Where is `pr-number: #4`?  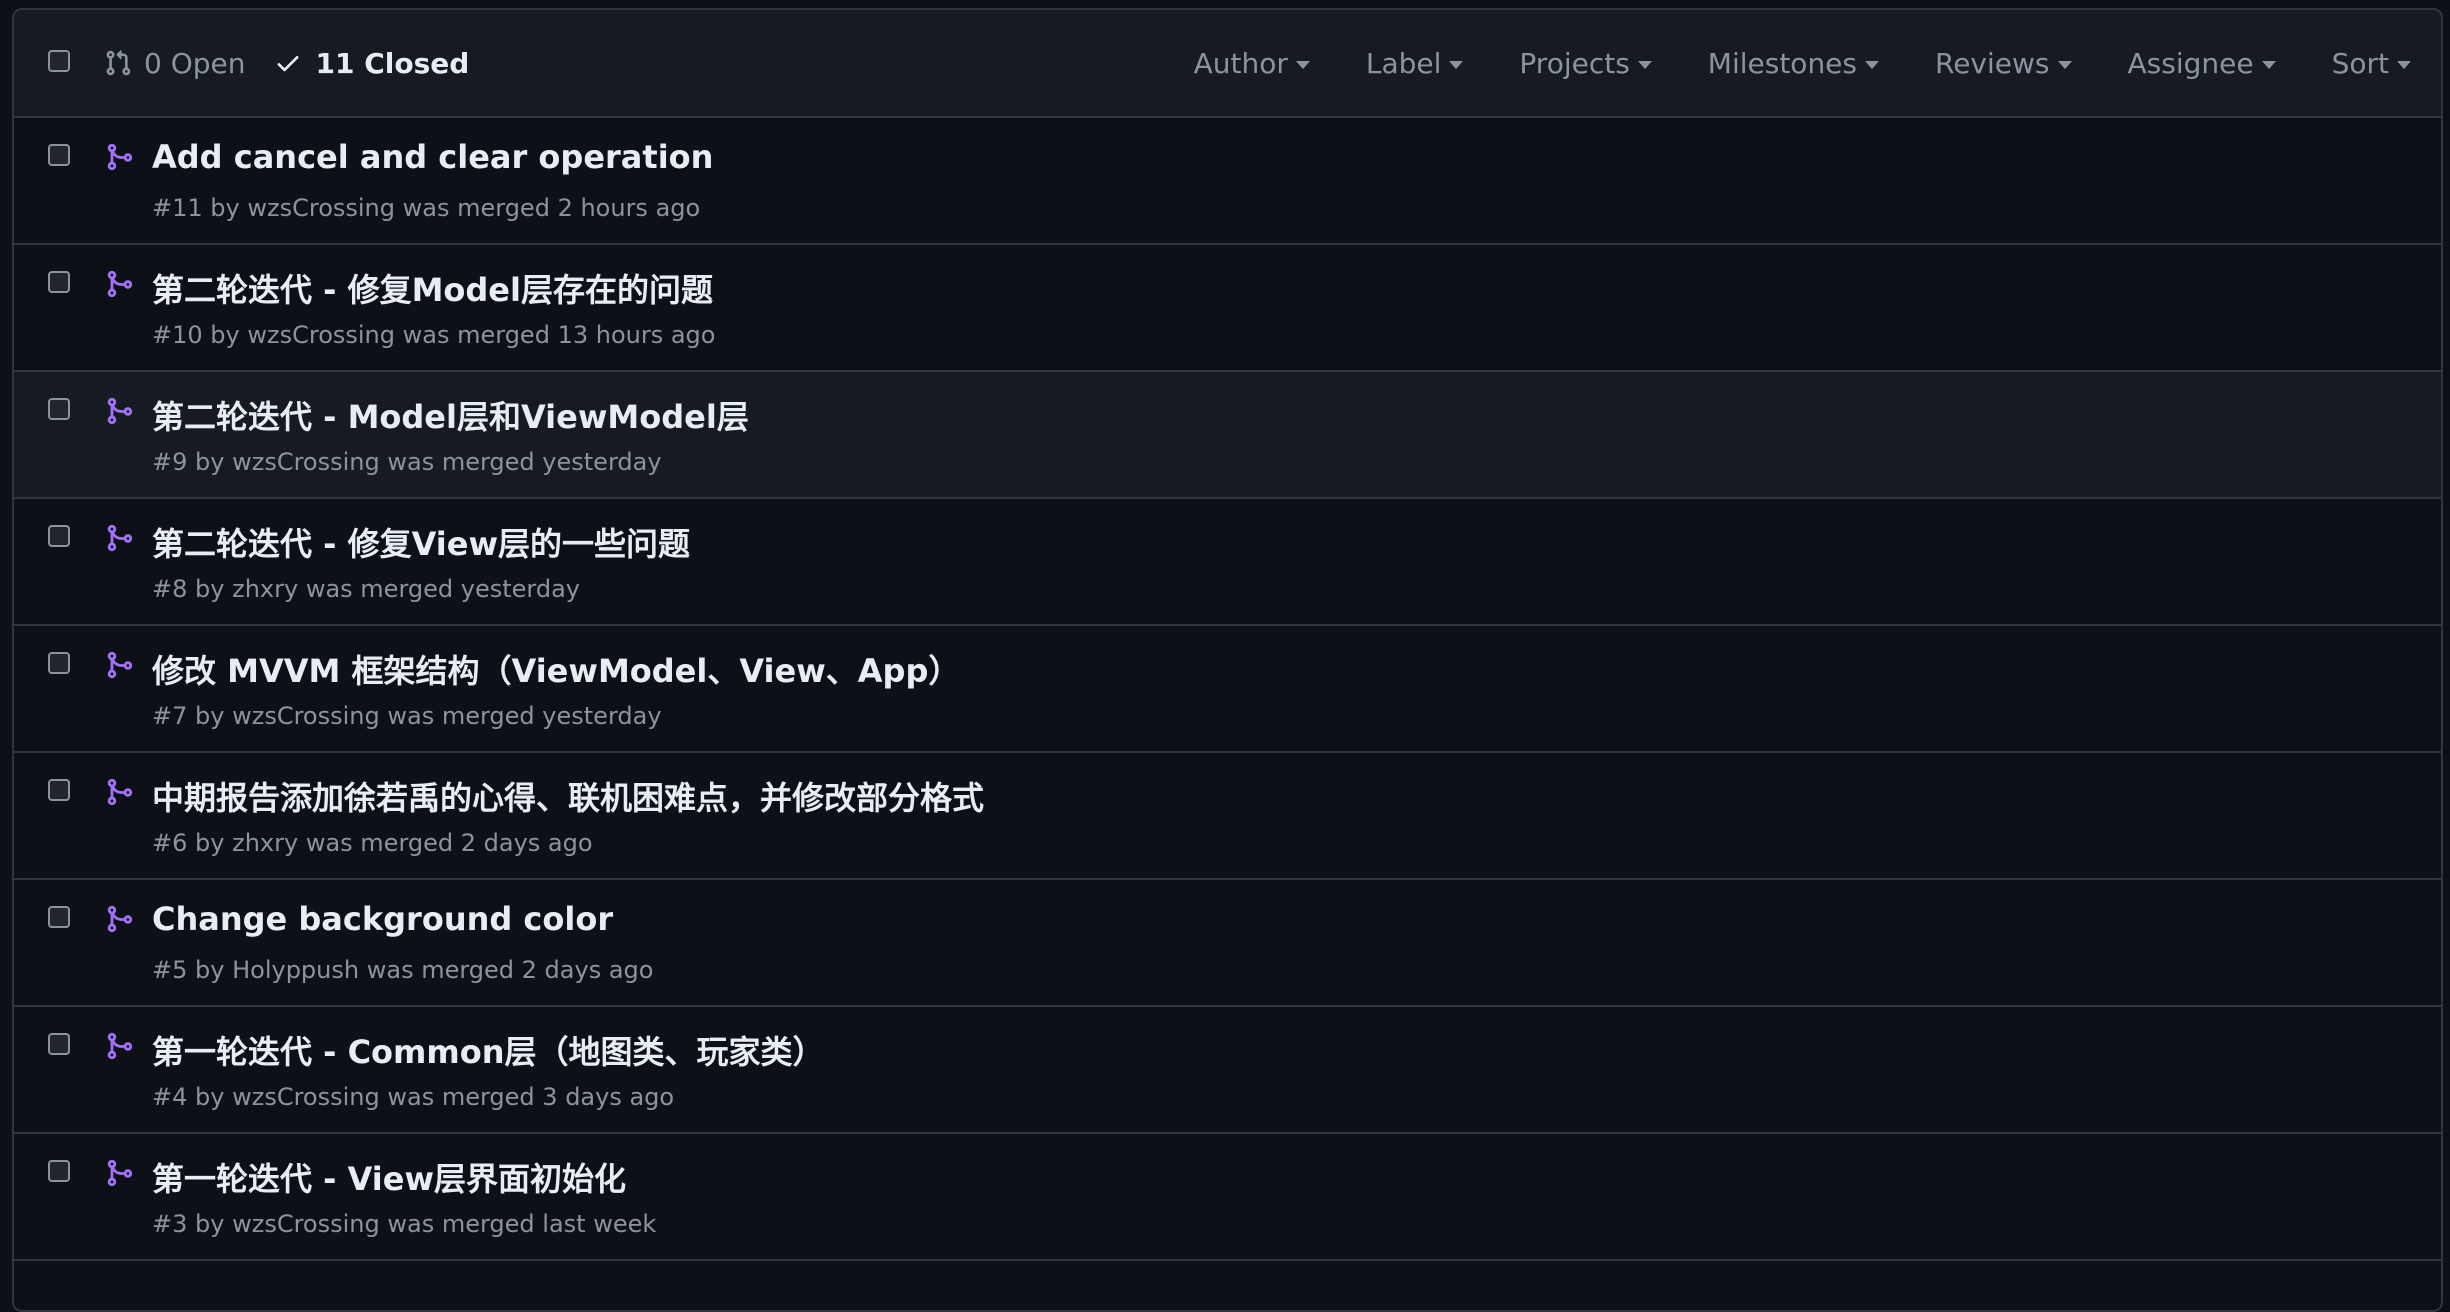
pr-number: #4 is located at coordinates (170, 1097).